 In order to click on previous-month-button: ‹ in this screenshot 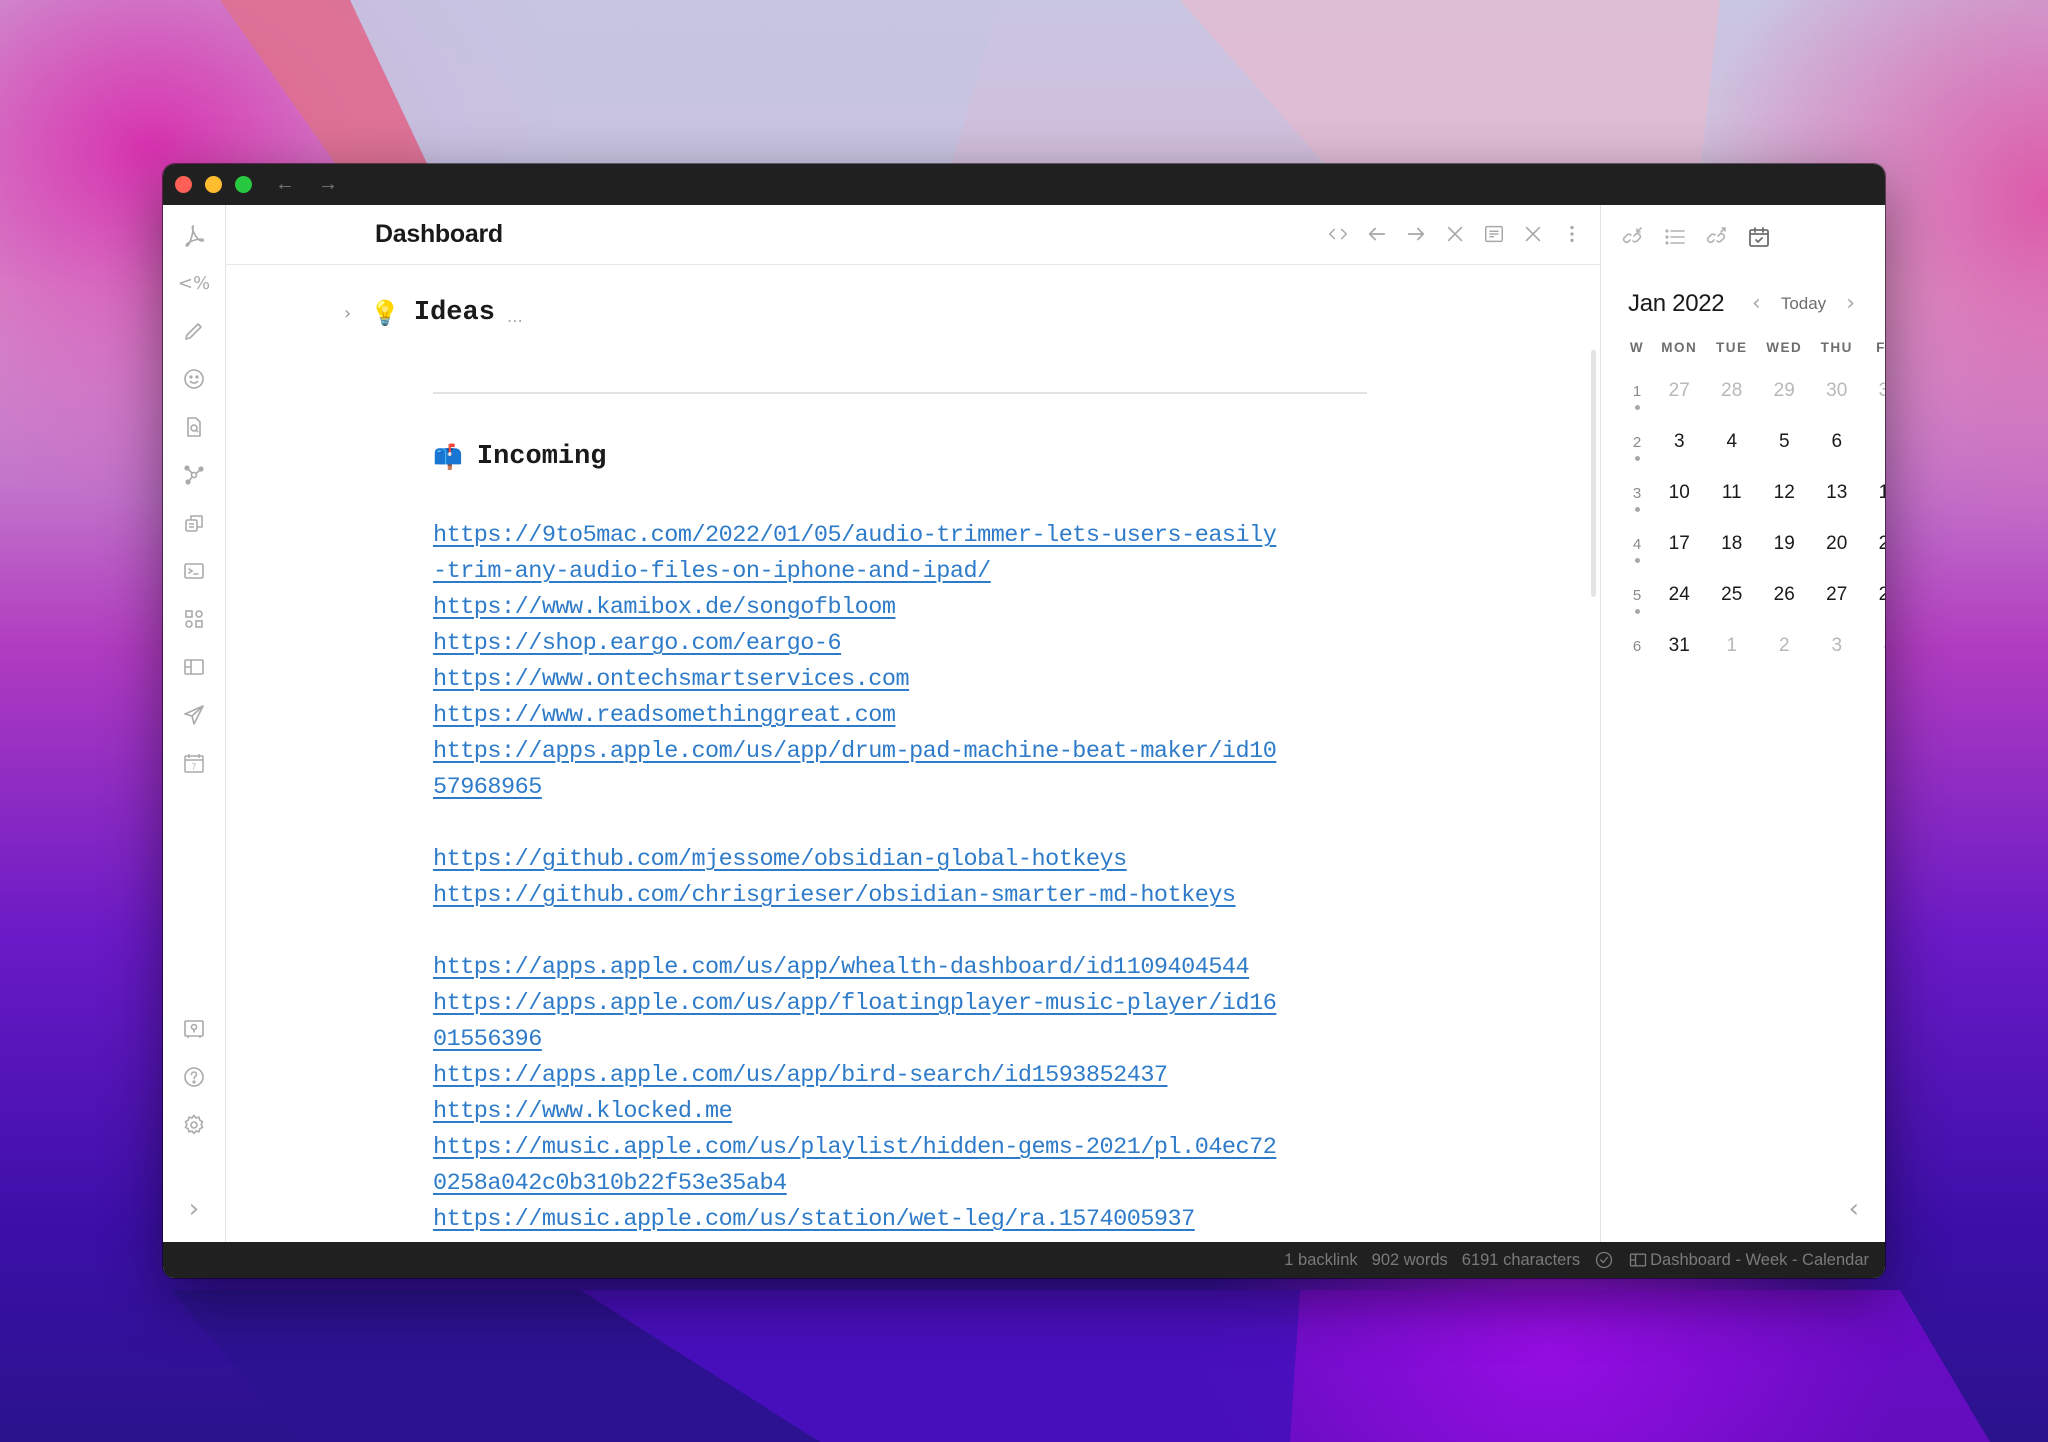, I will do `click(1756, 303)`.